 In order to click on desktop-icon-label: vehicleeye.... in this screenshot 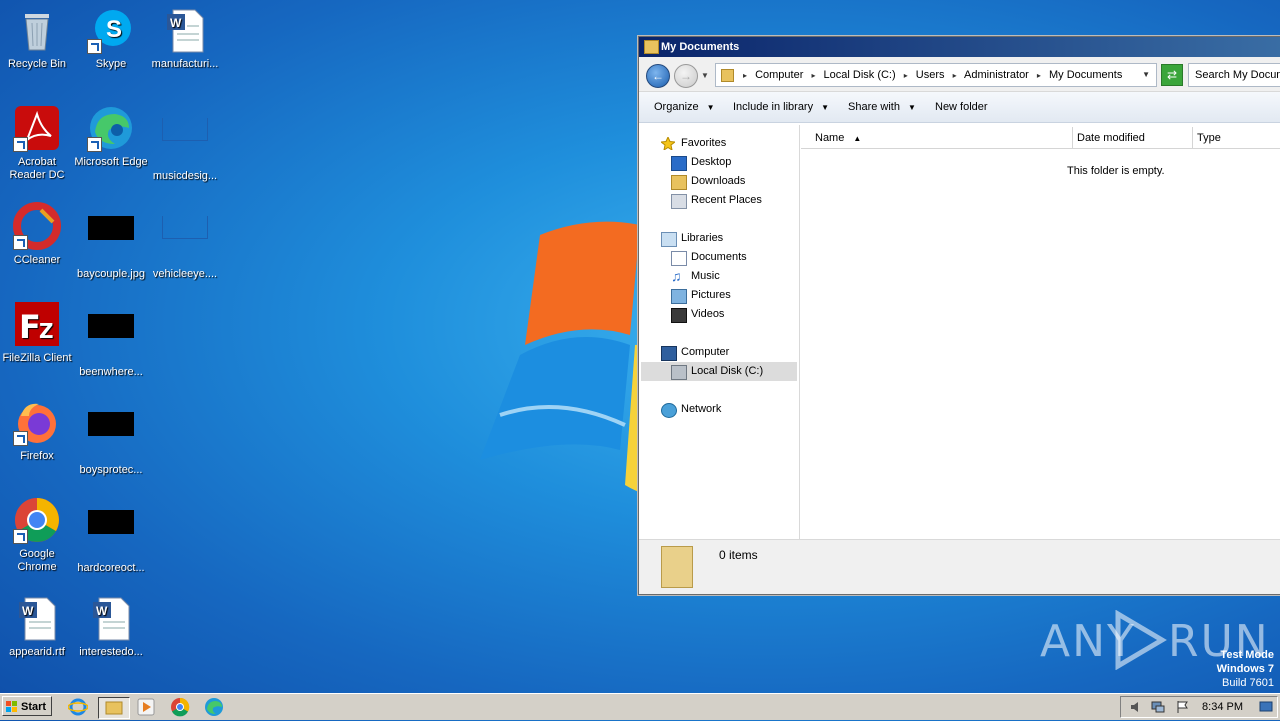, I will do `click(185, 274)`.